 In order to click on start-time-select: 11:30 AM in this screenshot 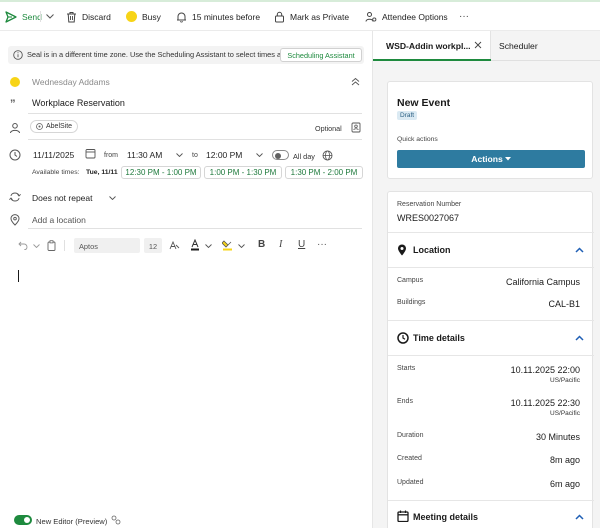, I will do `click(144, 155)`.